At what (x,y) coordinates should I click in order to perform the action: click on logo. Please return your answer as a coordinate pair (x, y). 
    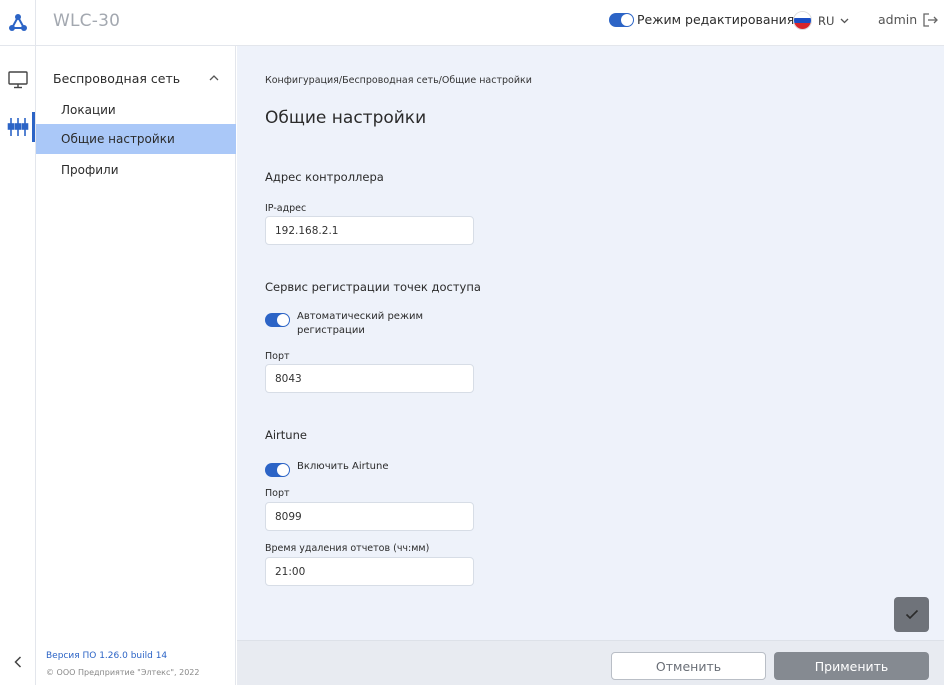
    Looking at the image, I should click on (18, 22).